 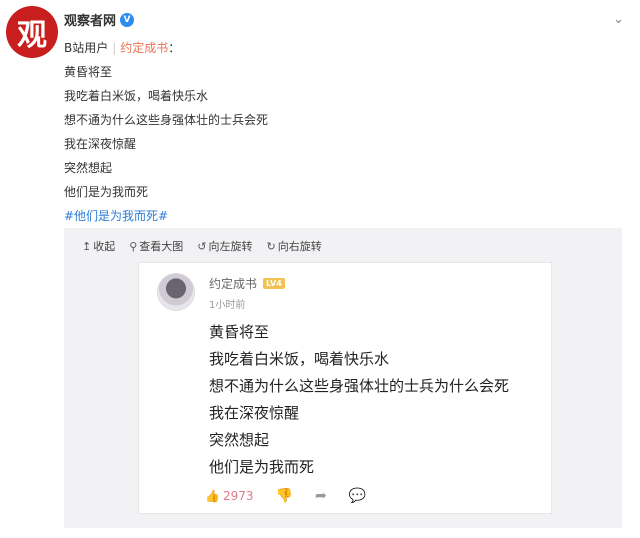 What do you see at coordinates (144, 48) in the screenshot?
I see `source-author-link: 约定成书` at bounding box center [144, 48].